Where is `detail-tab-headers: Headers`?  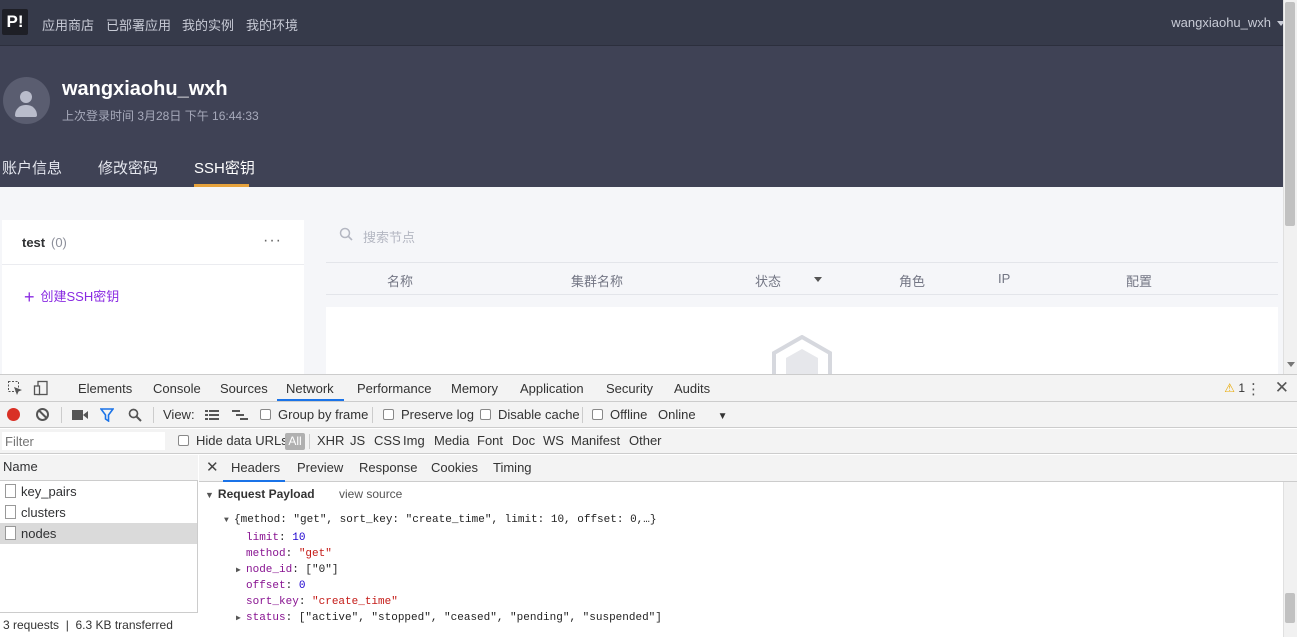 detail-tab-headers: Headers is located at coordinates (255, 467).